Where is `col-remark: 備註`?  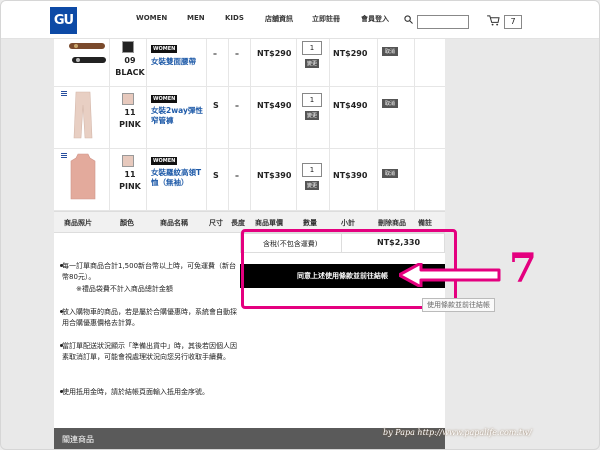
col-remark: 備註 is located at coordinates (425, 223).